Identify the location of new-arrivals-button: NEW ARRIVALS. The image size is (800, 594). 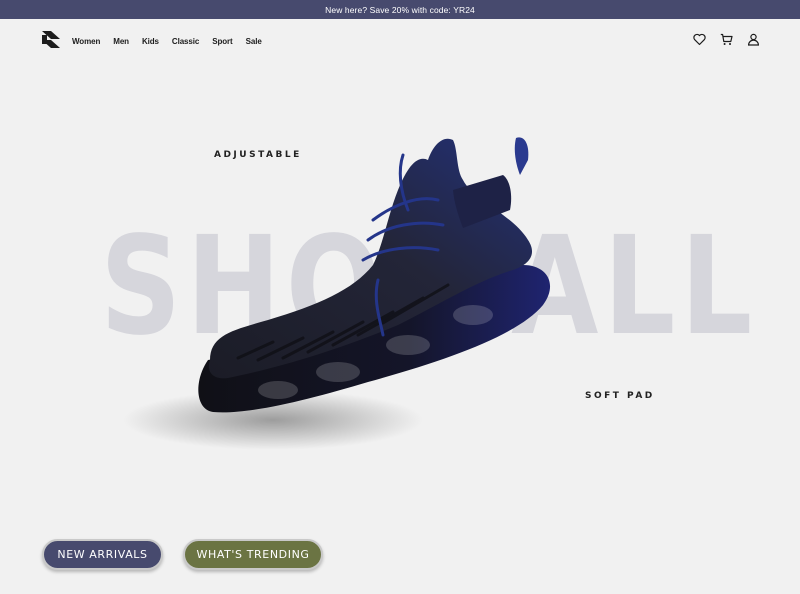
(102, 554).